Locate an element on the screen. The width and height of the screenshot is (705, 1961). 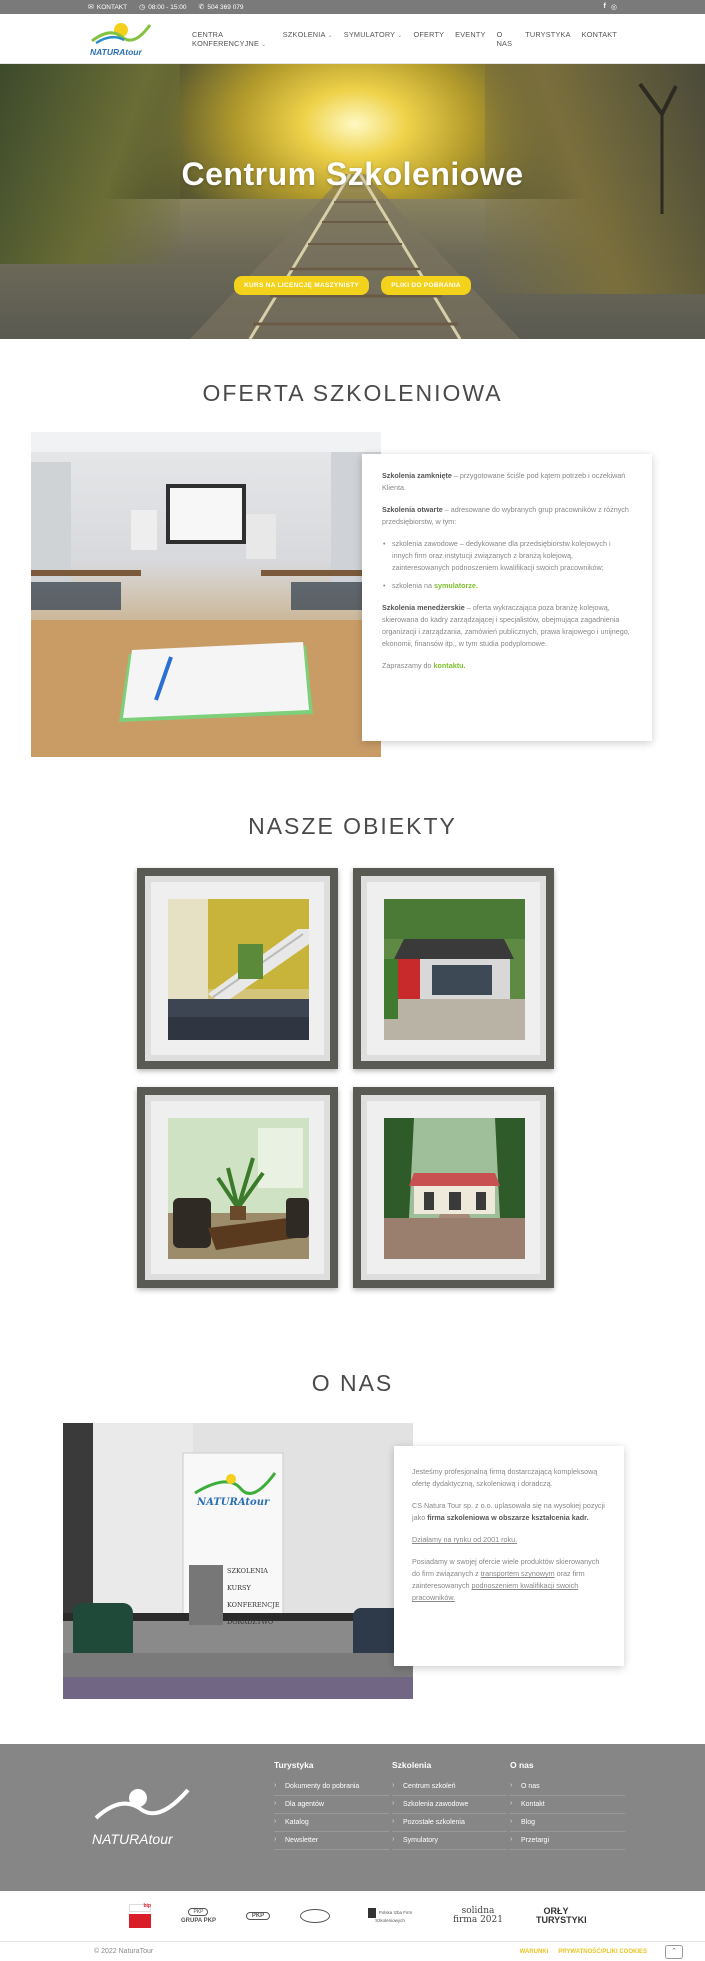
objects-title: NASZE OBIEKTY is located at coordinates (352, 826).